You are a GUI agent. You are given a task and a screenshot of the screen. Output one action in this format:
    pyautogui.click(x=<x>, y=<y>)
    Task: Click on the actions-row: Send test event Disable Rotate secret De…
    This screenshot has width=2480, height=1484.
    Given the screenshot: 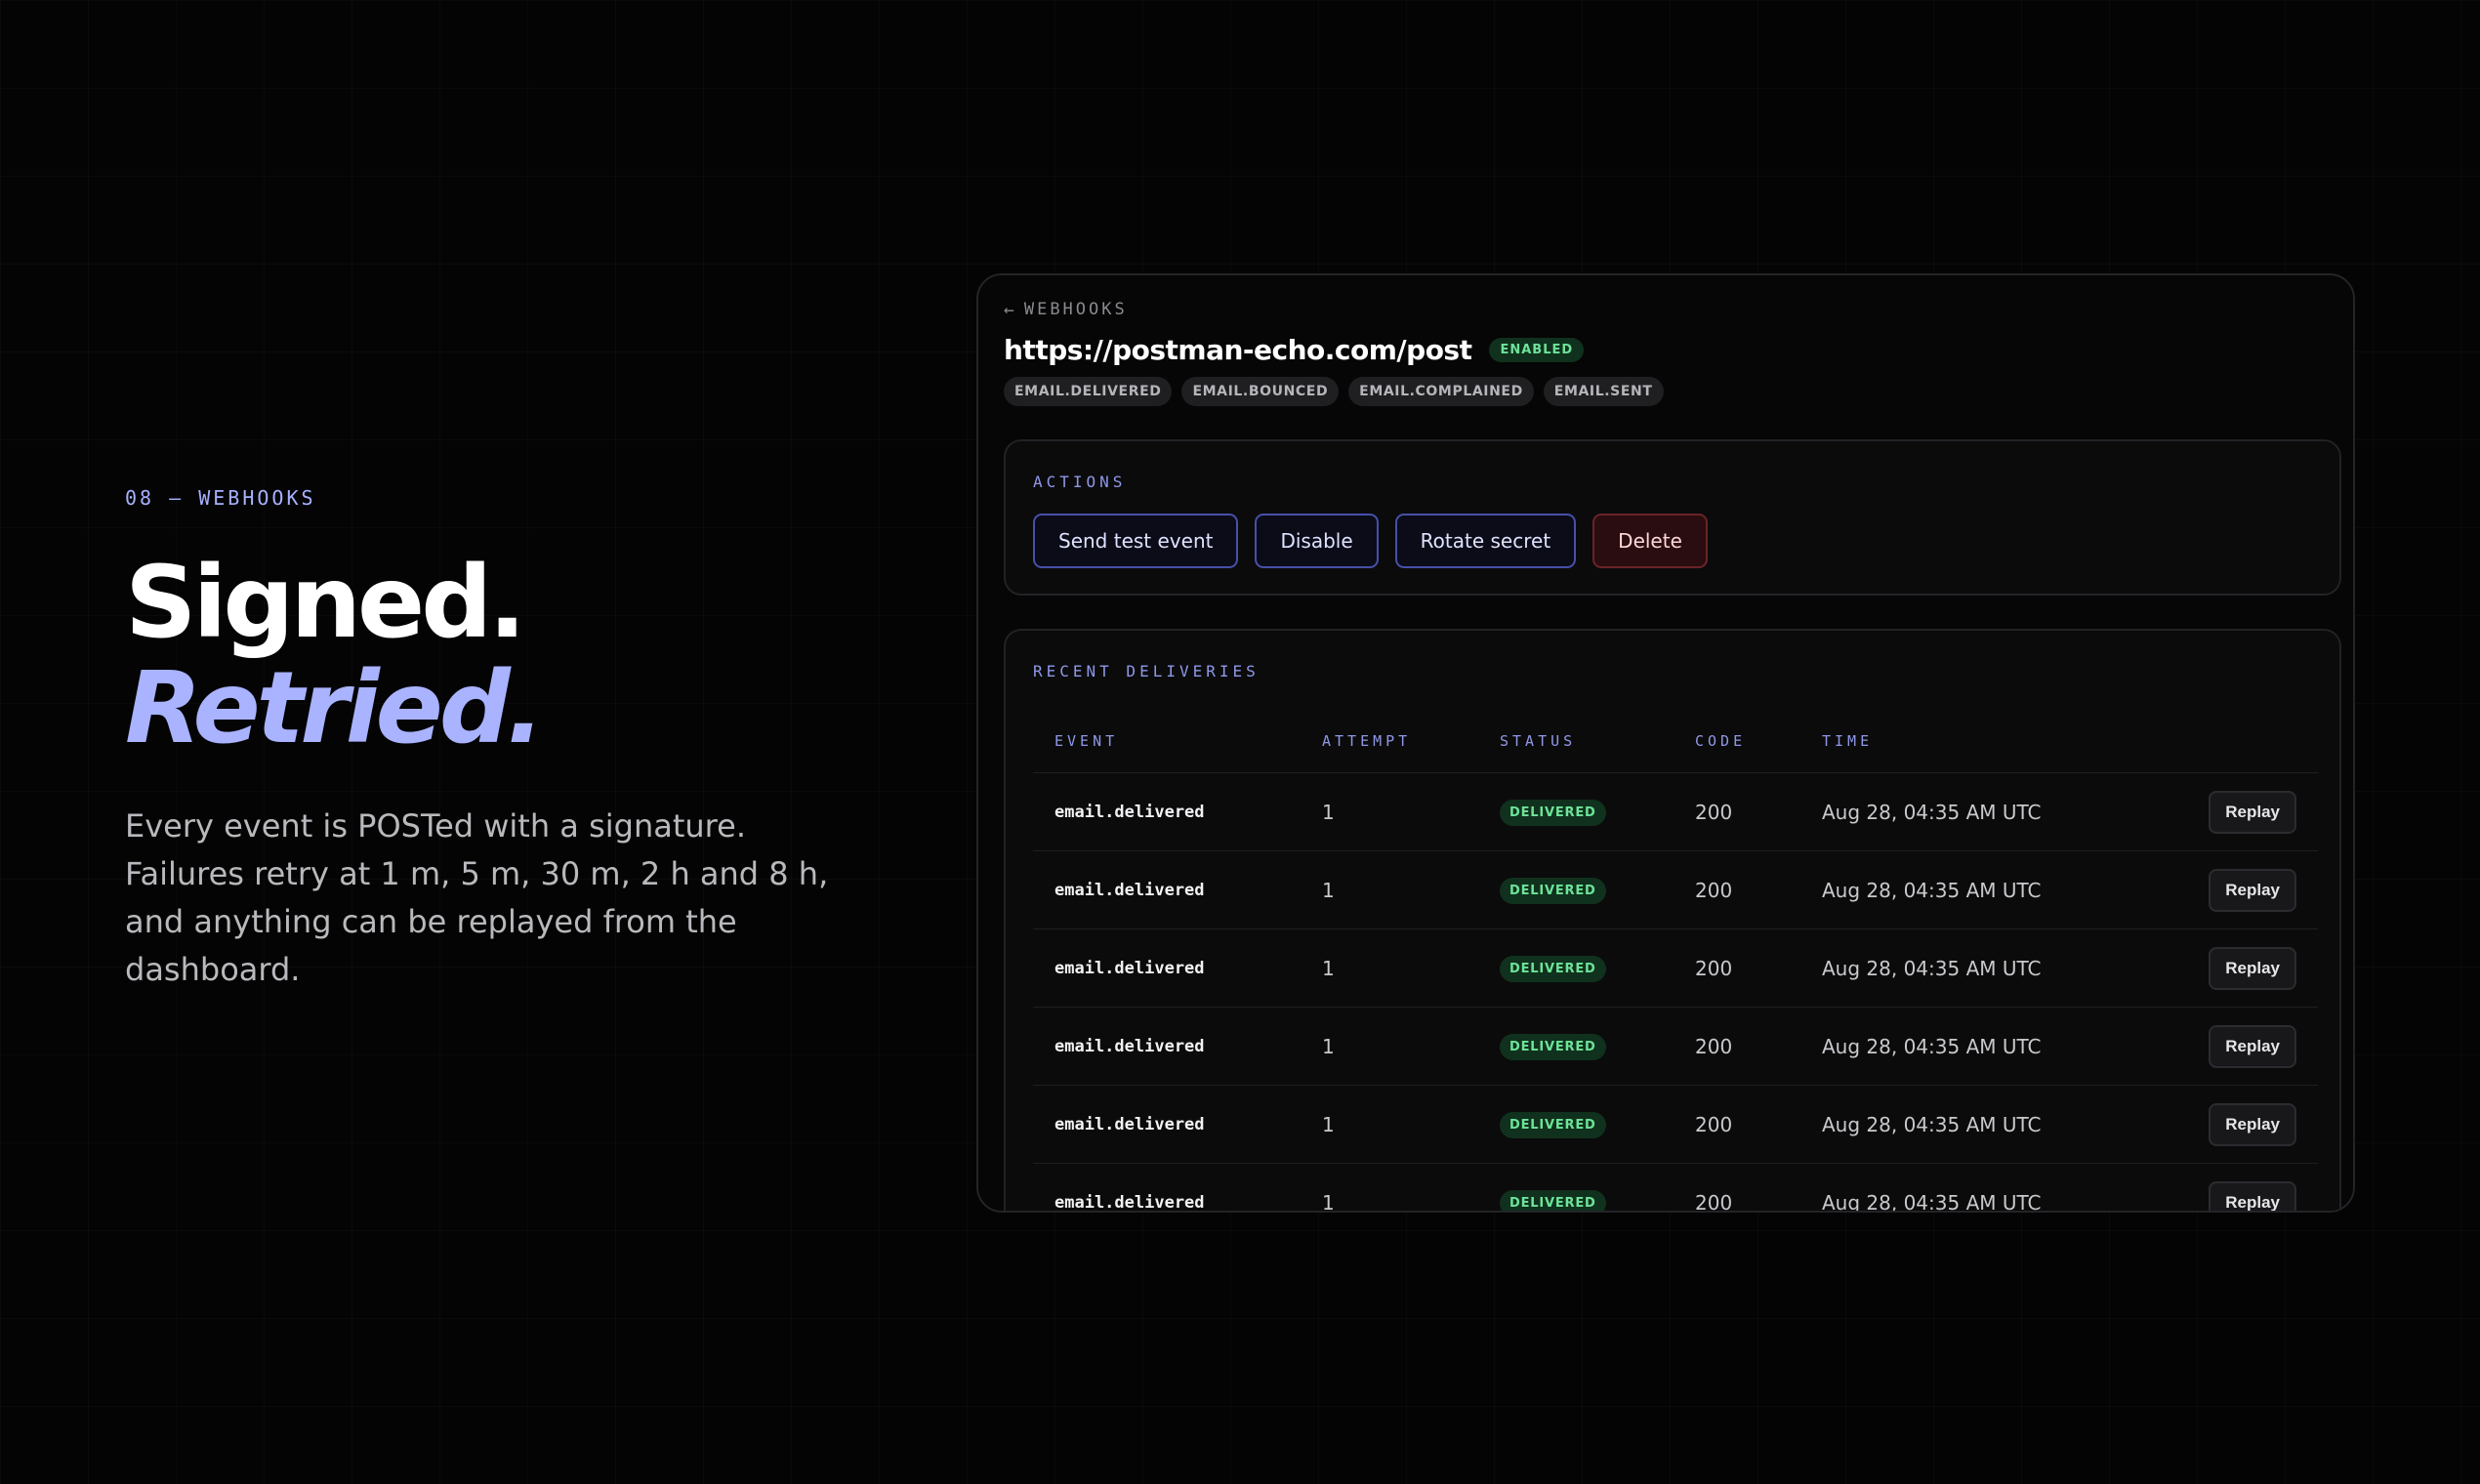 What is the action you would take?
    pyautogui.click(x=1370, y=541)
    